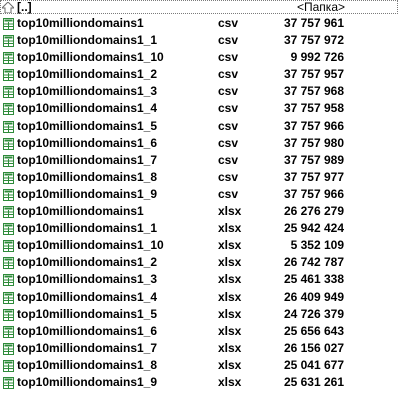  What do you see at coordinates (87, 347) in the screenshot?
I see `file-name: top10milliondomains1_7` at bounding box center [87, 347].